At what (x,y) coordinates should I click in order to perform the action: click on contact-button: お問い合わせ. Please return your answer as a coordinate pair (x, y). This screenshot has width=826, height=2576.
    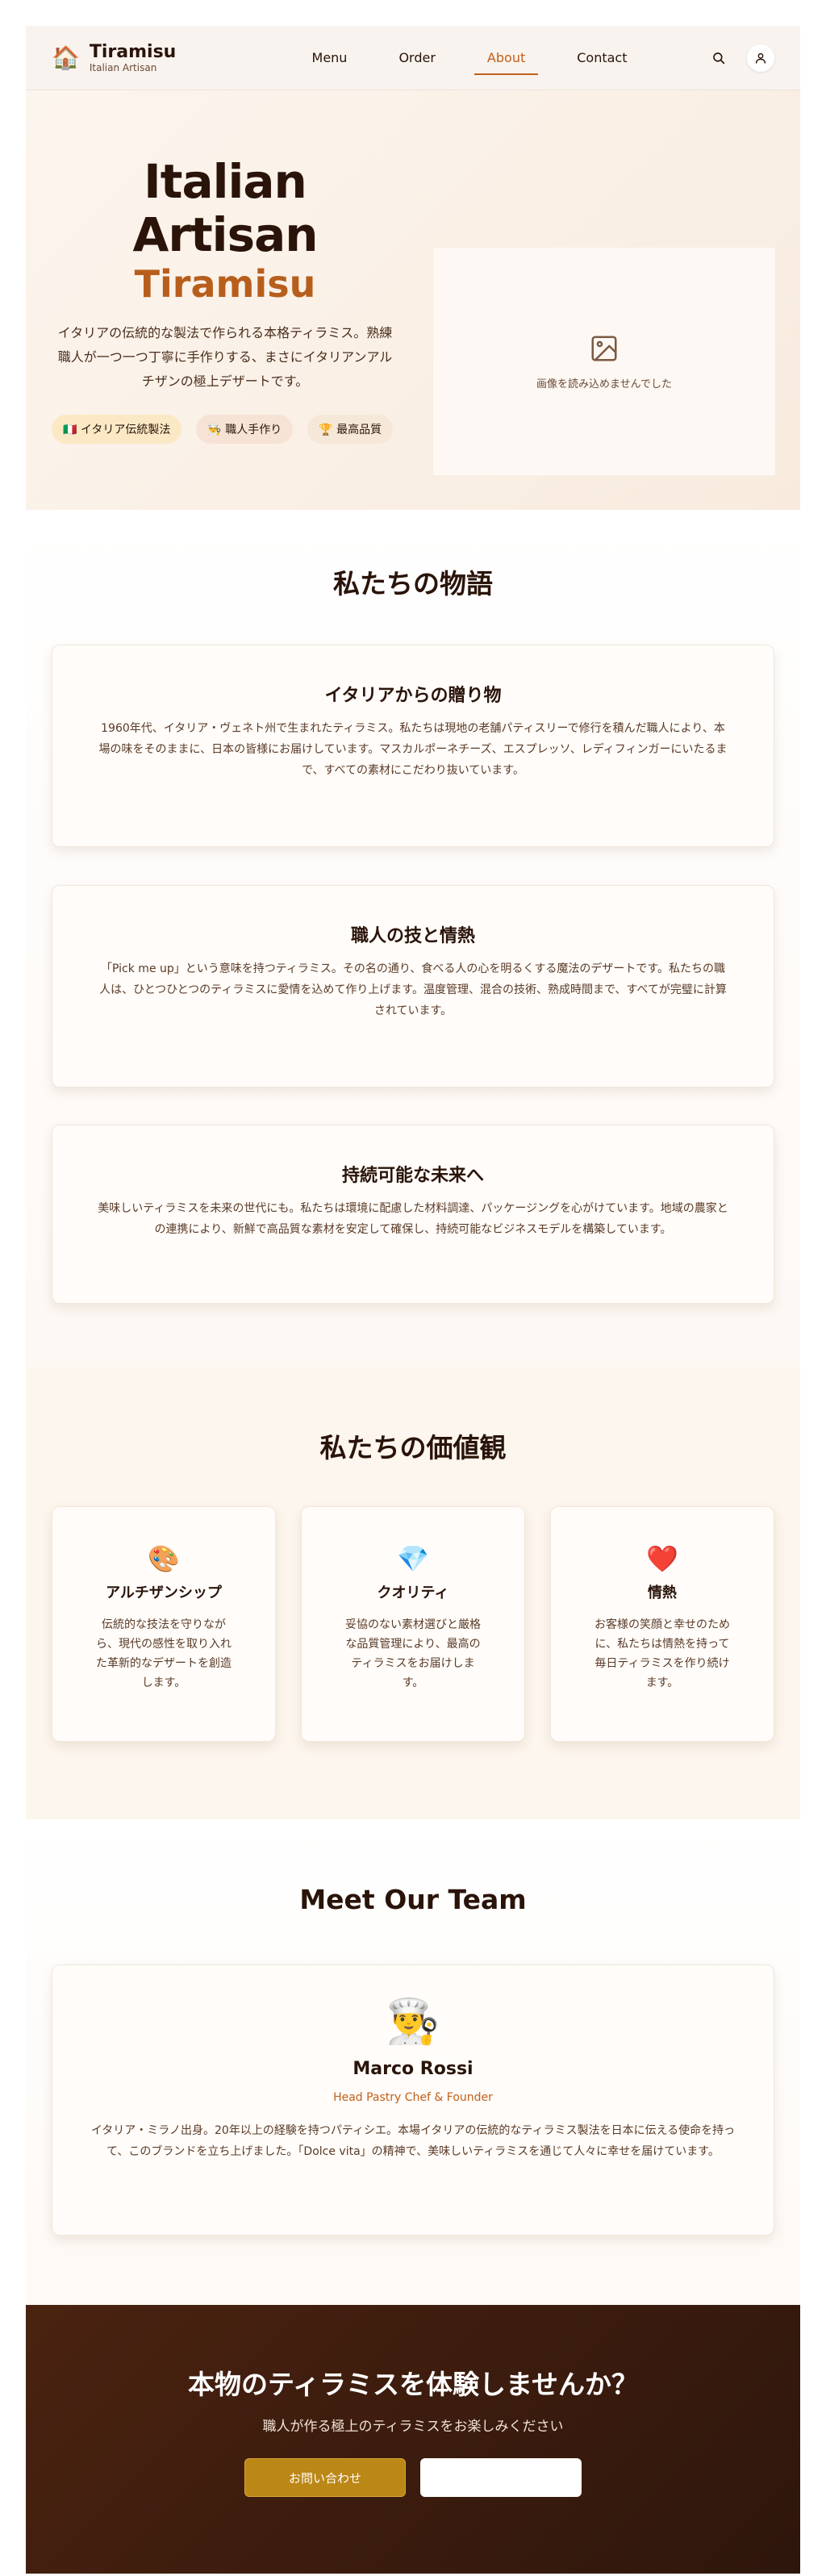
    Looking at the image, I should click on (325, 2478).